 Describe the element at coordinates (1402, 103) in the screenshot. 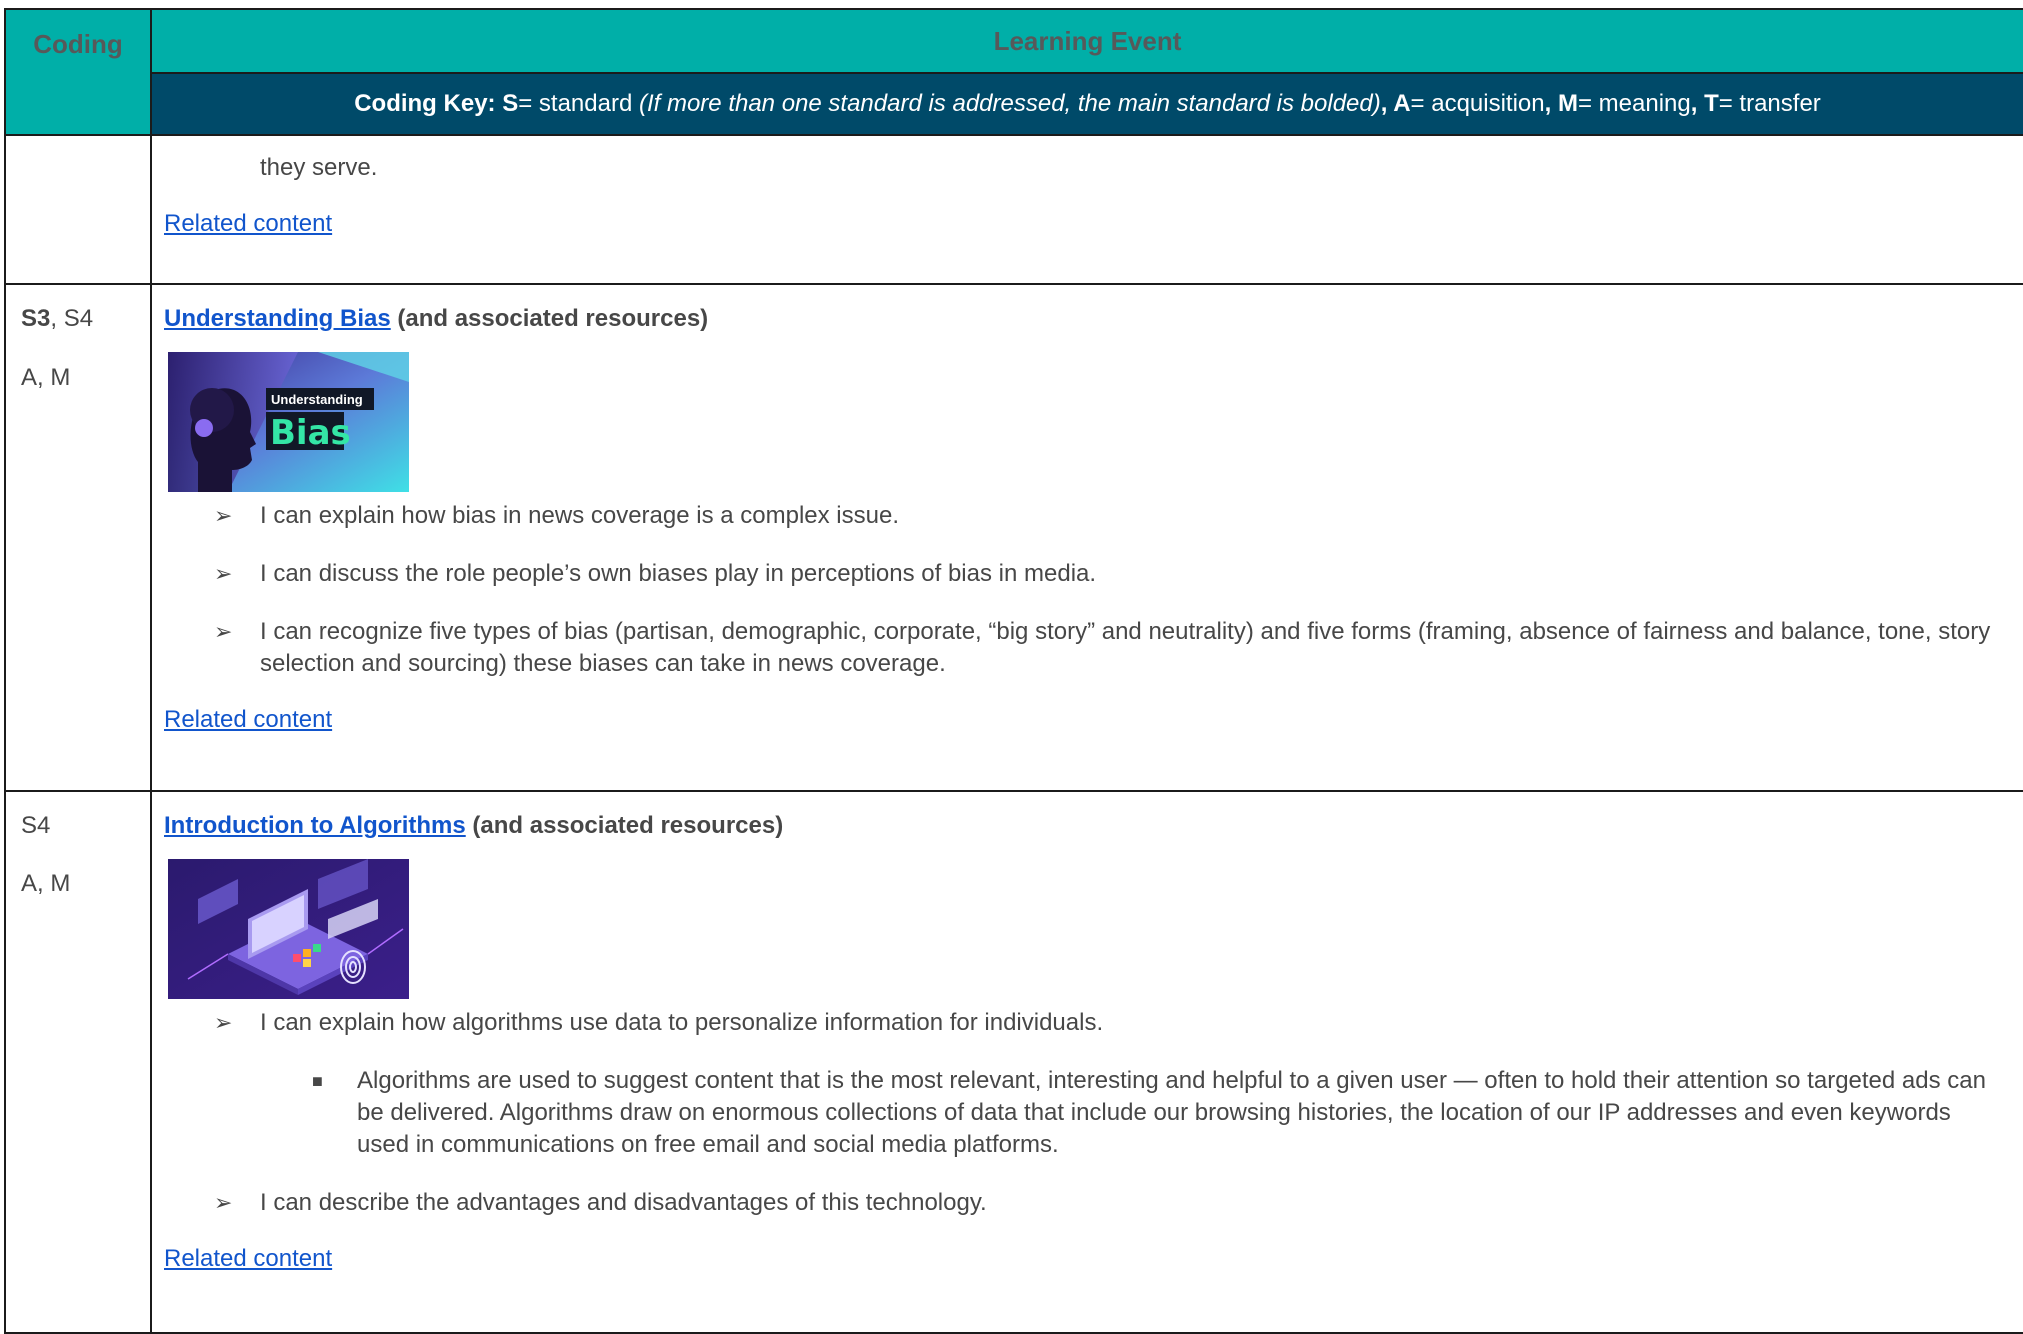

I see `key-a-letter: A` at that location.